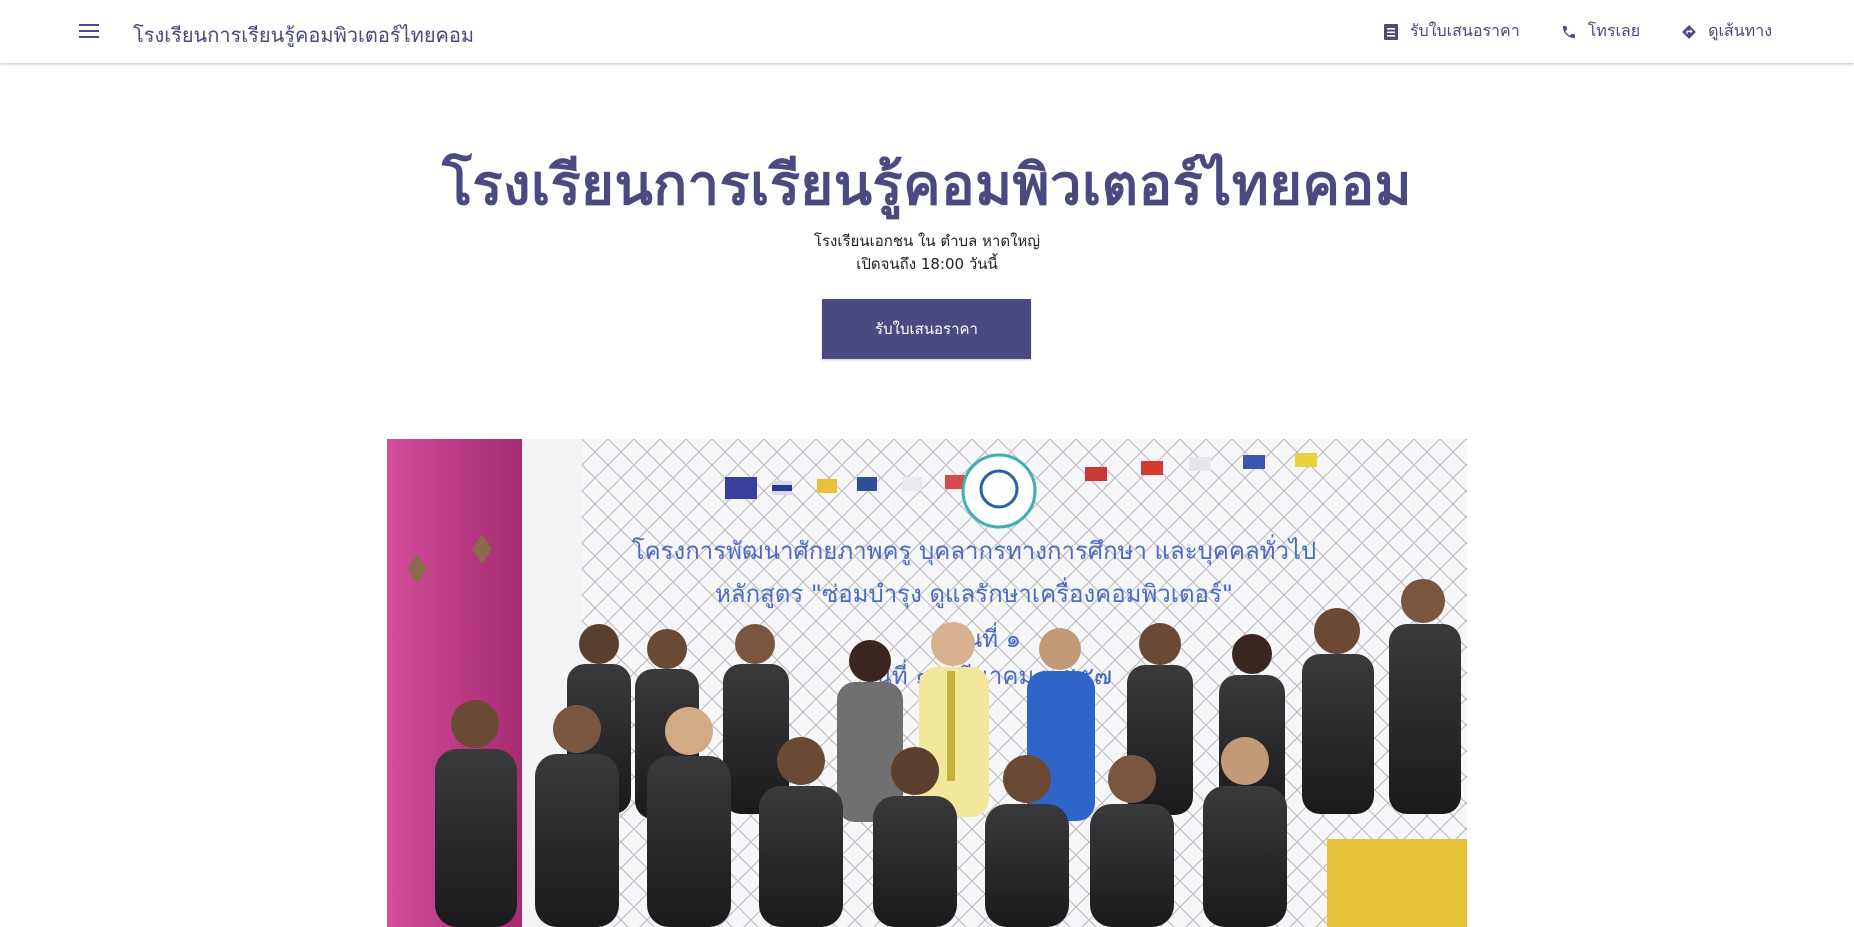 This screenshot has height=927, width=1854. I want to click on call-link: โทรเลย, so click(1600, 32).